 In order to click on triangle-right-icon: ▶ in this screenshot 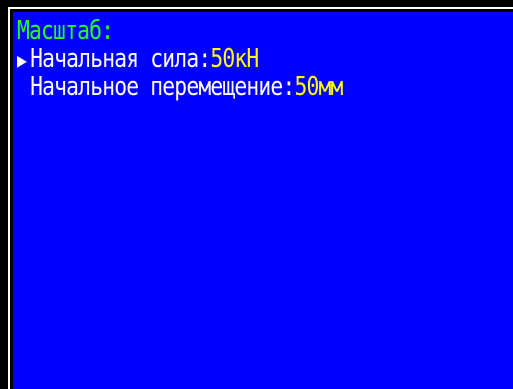, I will do `click(22, 60)`.